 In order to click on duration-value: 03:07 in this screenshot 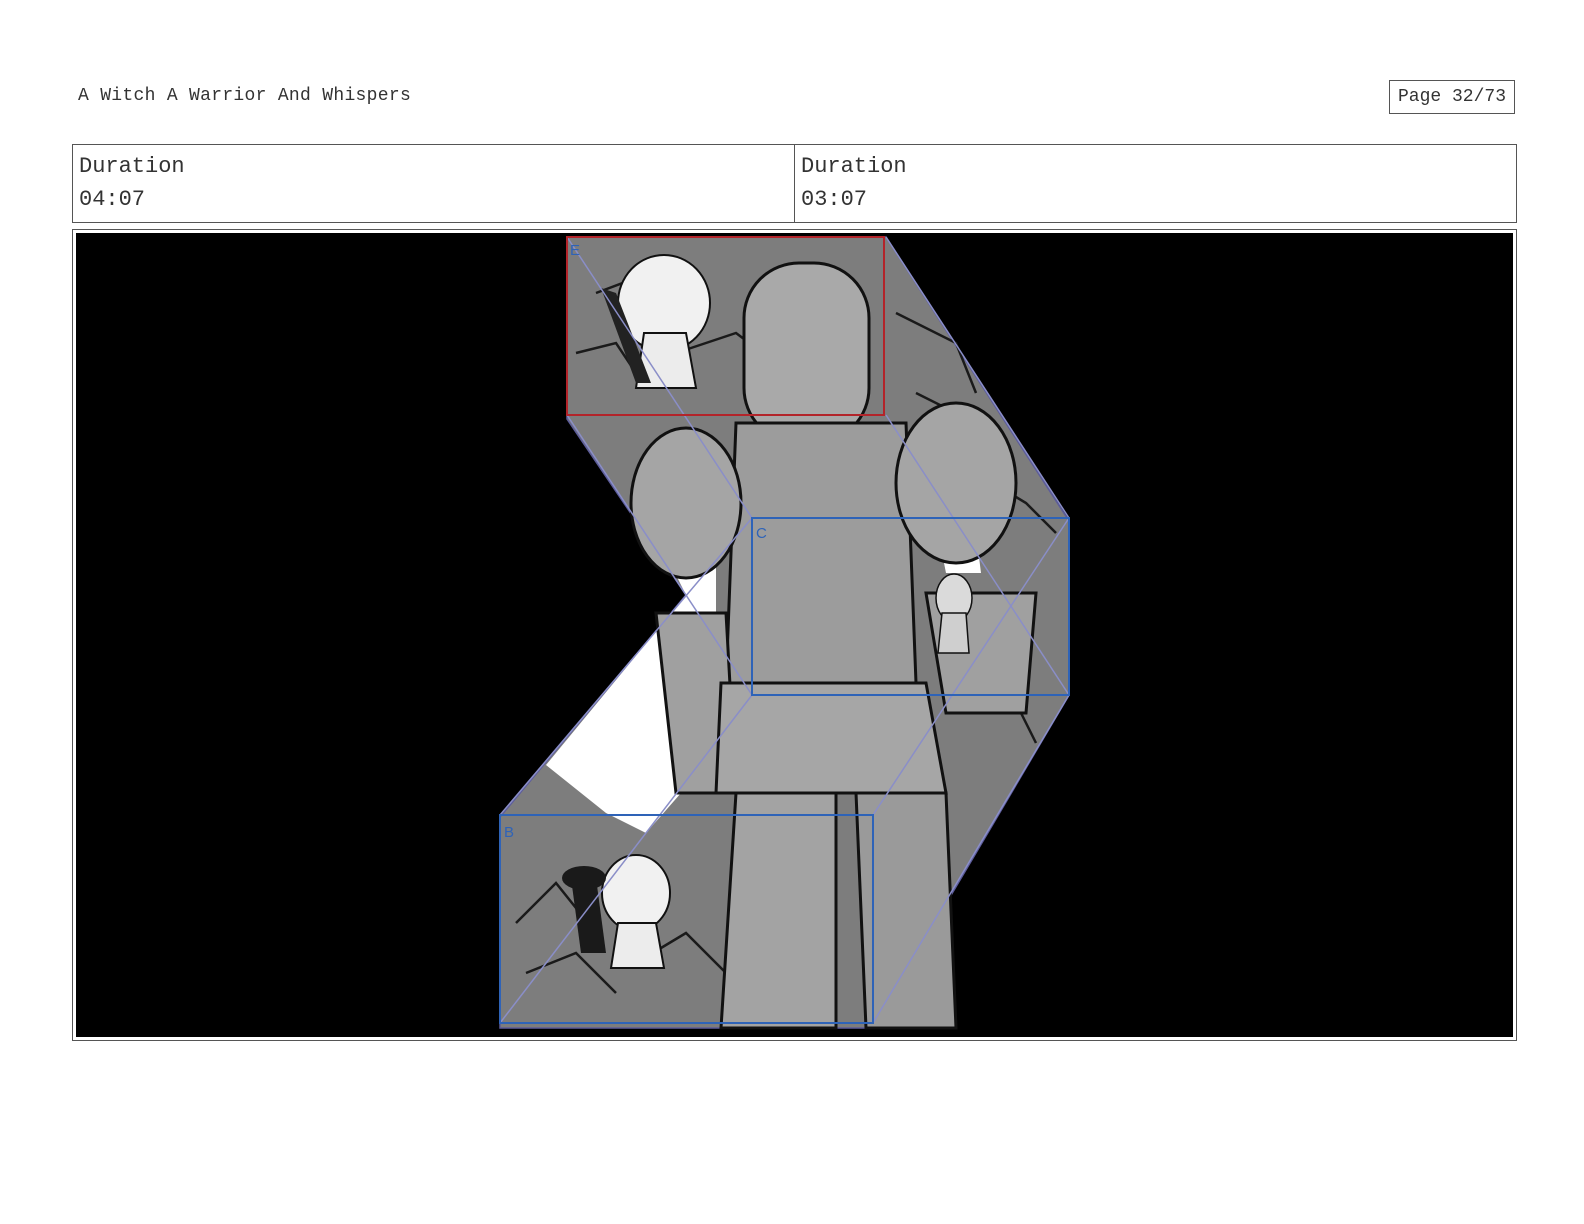, I will do `click(834, 199)`.